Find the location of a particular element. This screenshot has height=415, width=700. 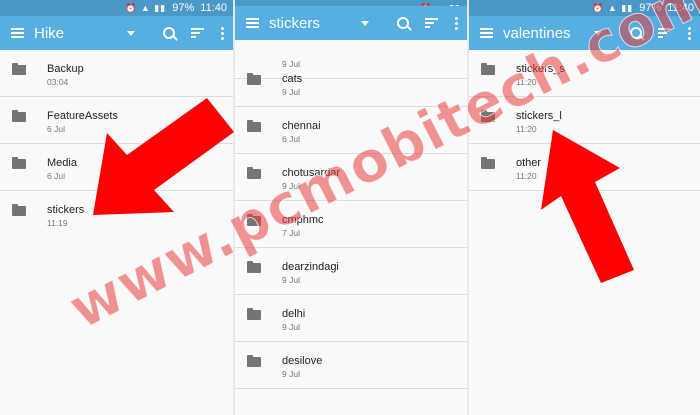

list-item-chennai: chennai 6 Jul is located at coordinates (351, 130).